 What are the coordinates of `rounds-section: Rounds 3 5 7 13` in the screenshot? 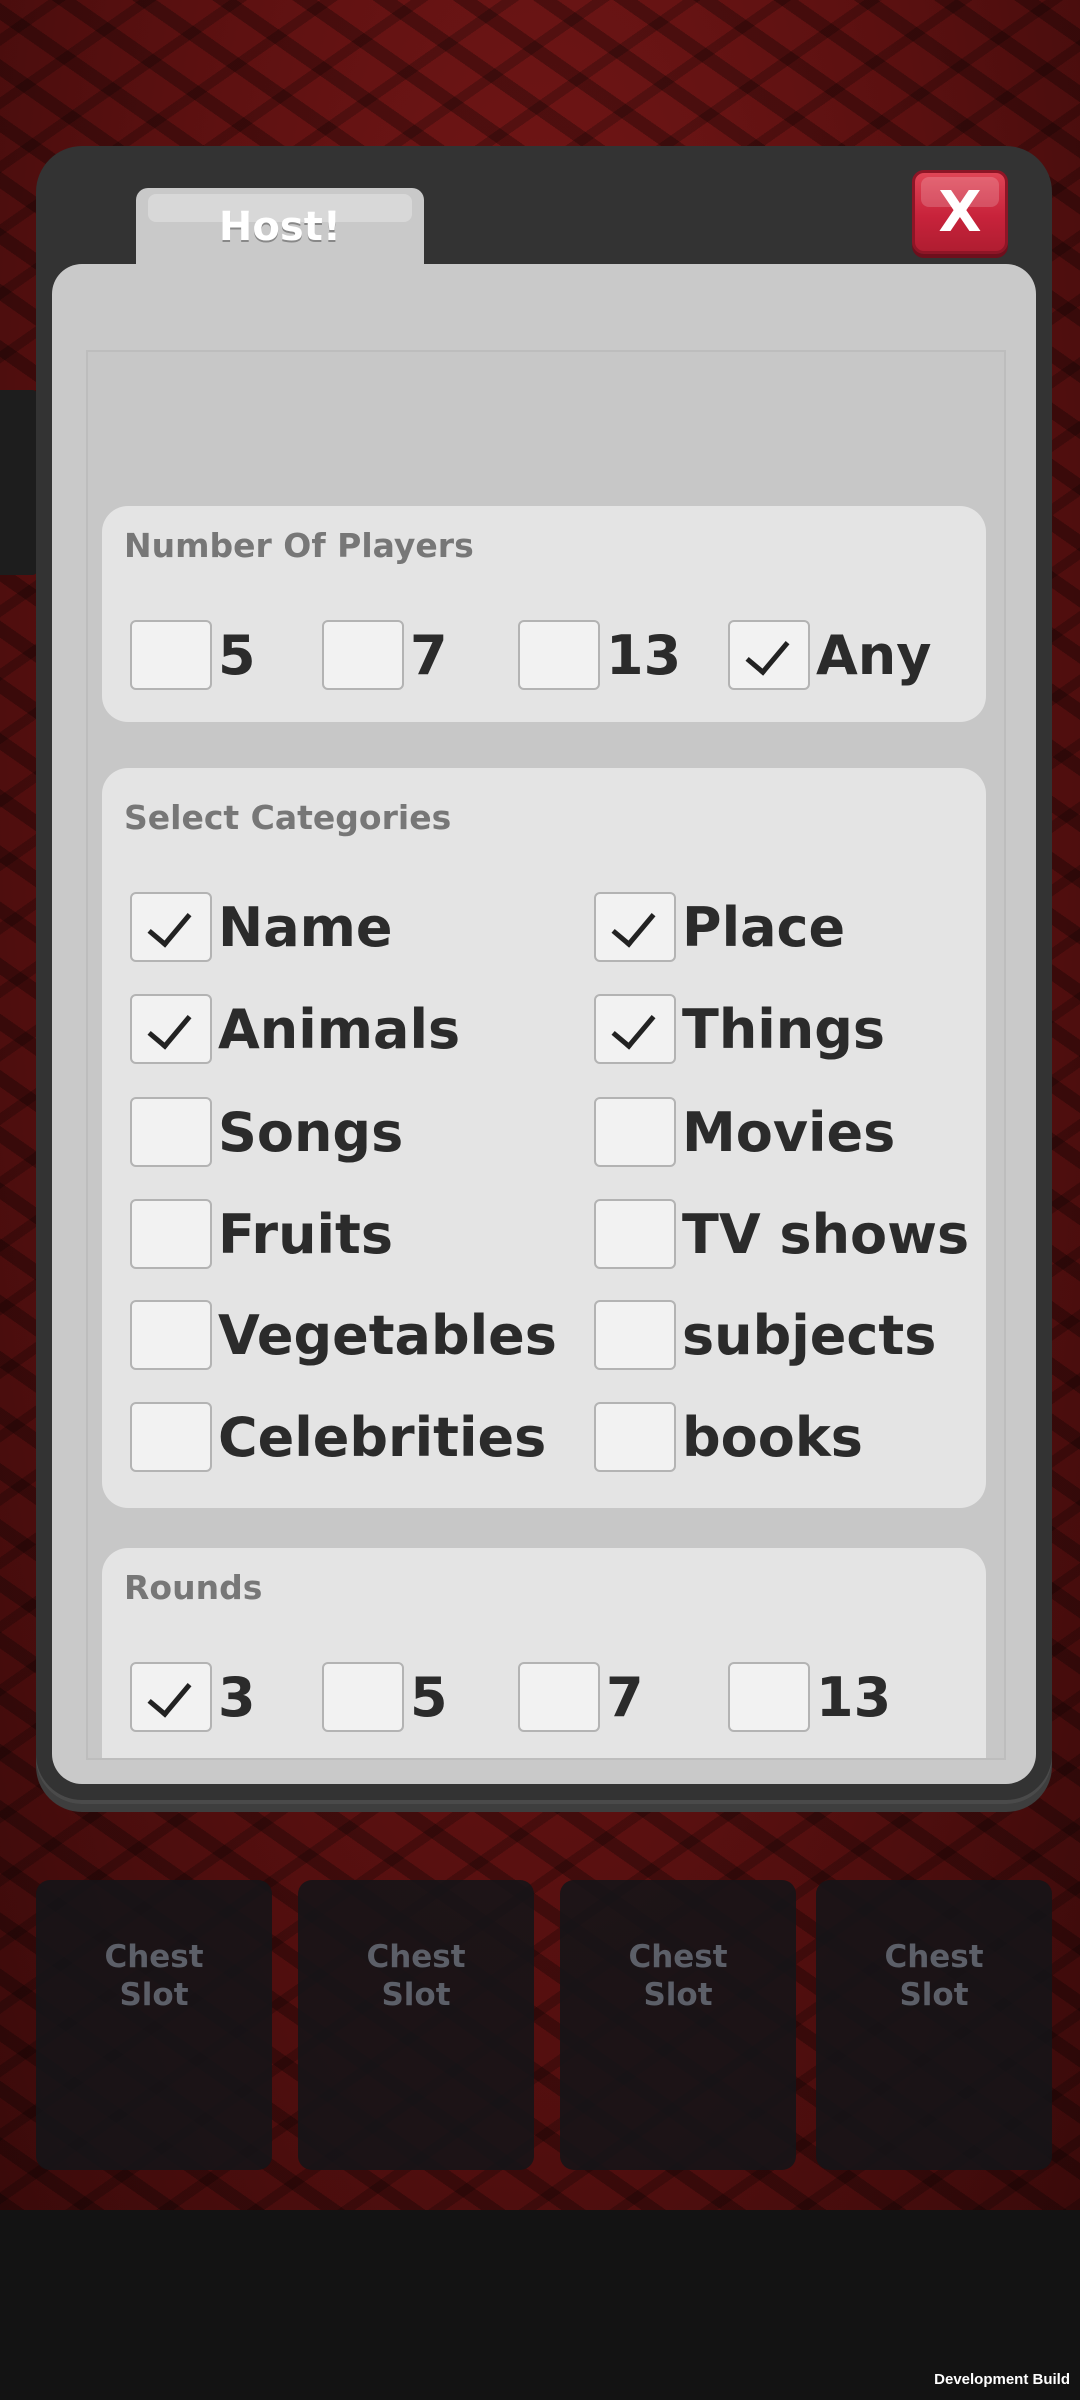 It's located at (544, 1653).